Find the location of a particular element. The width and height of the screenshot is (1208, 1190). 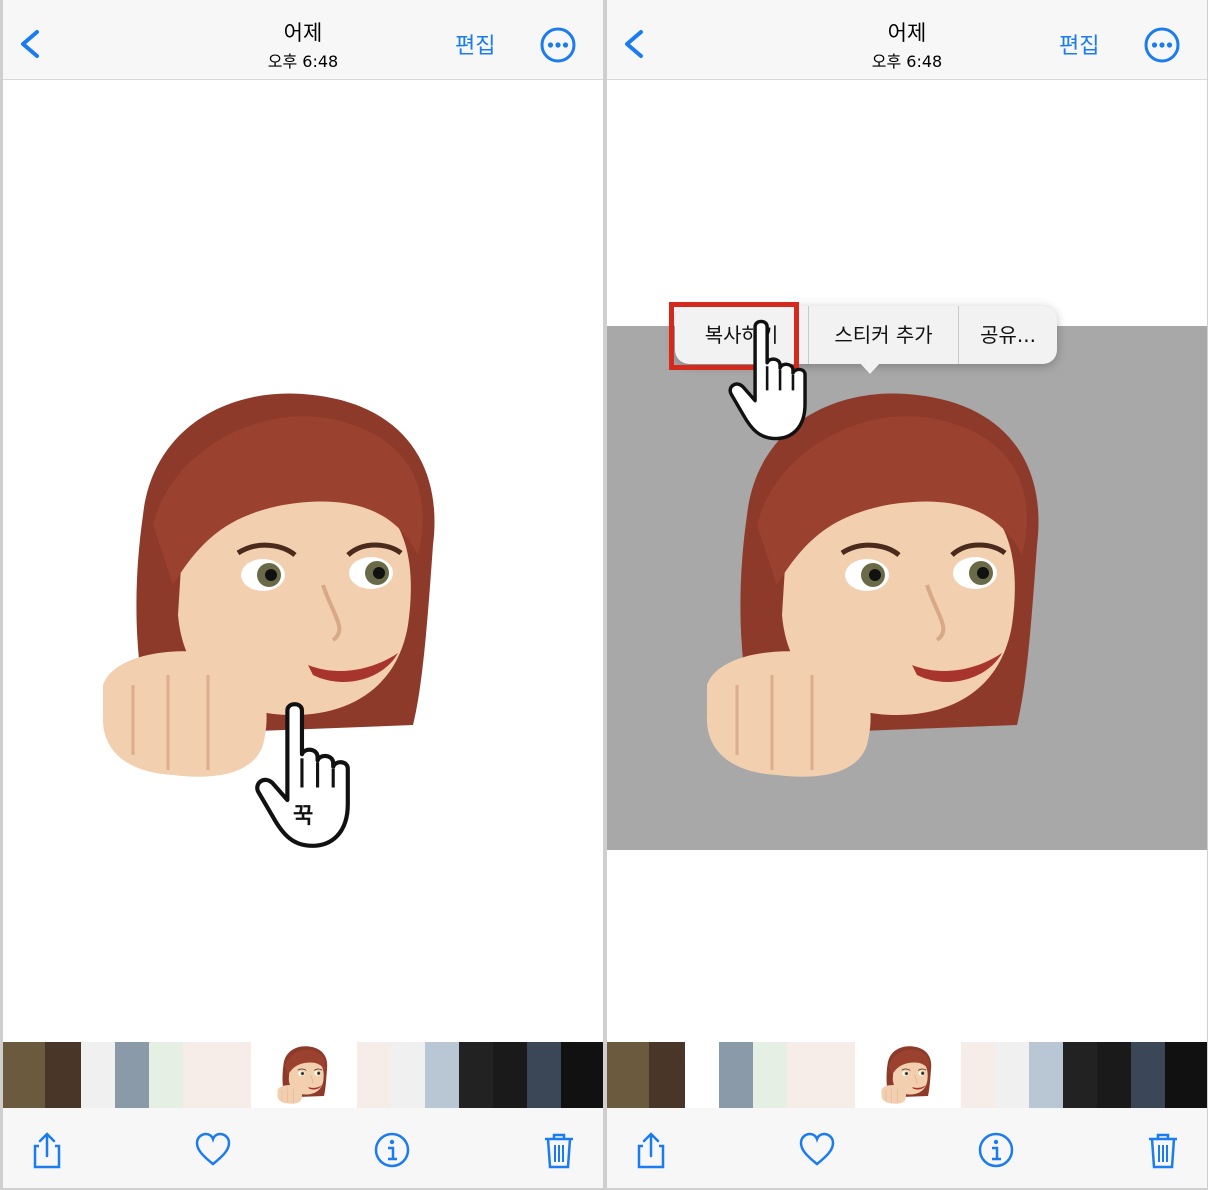

tap-label: 꾹 is located at coordinates (303, 816).